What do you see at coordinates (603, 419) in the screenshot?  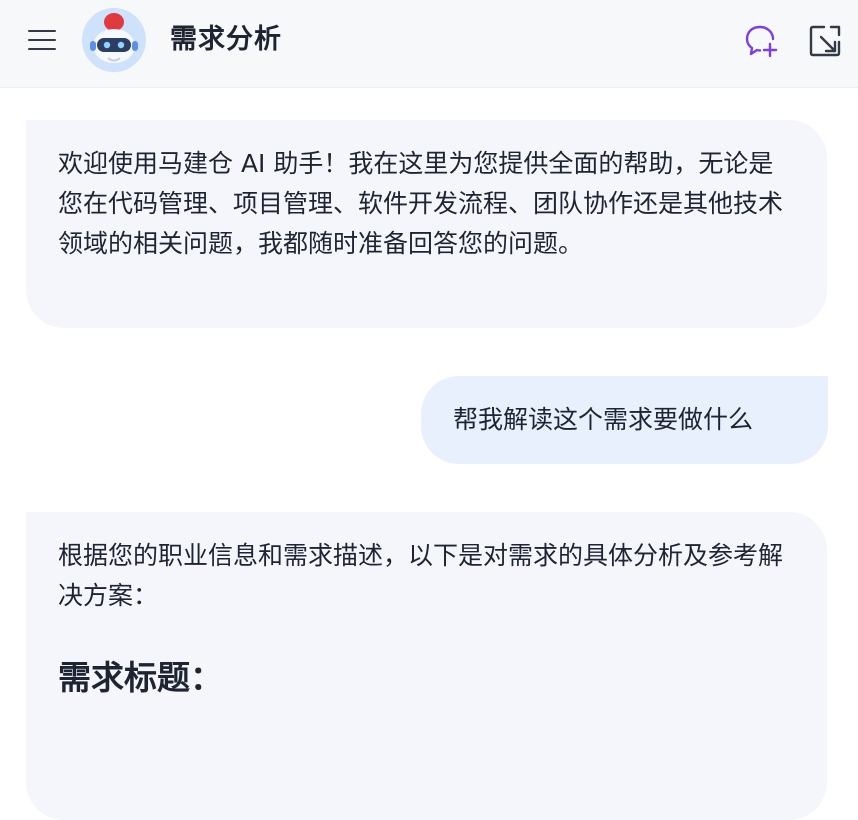 I see `message-text: 帮我解读这个需求要做什么` at bounding box center [603, 419].